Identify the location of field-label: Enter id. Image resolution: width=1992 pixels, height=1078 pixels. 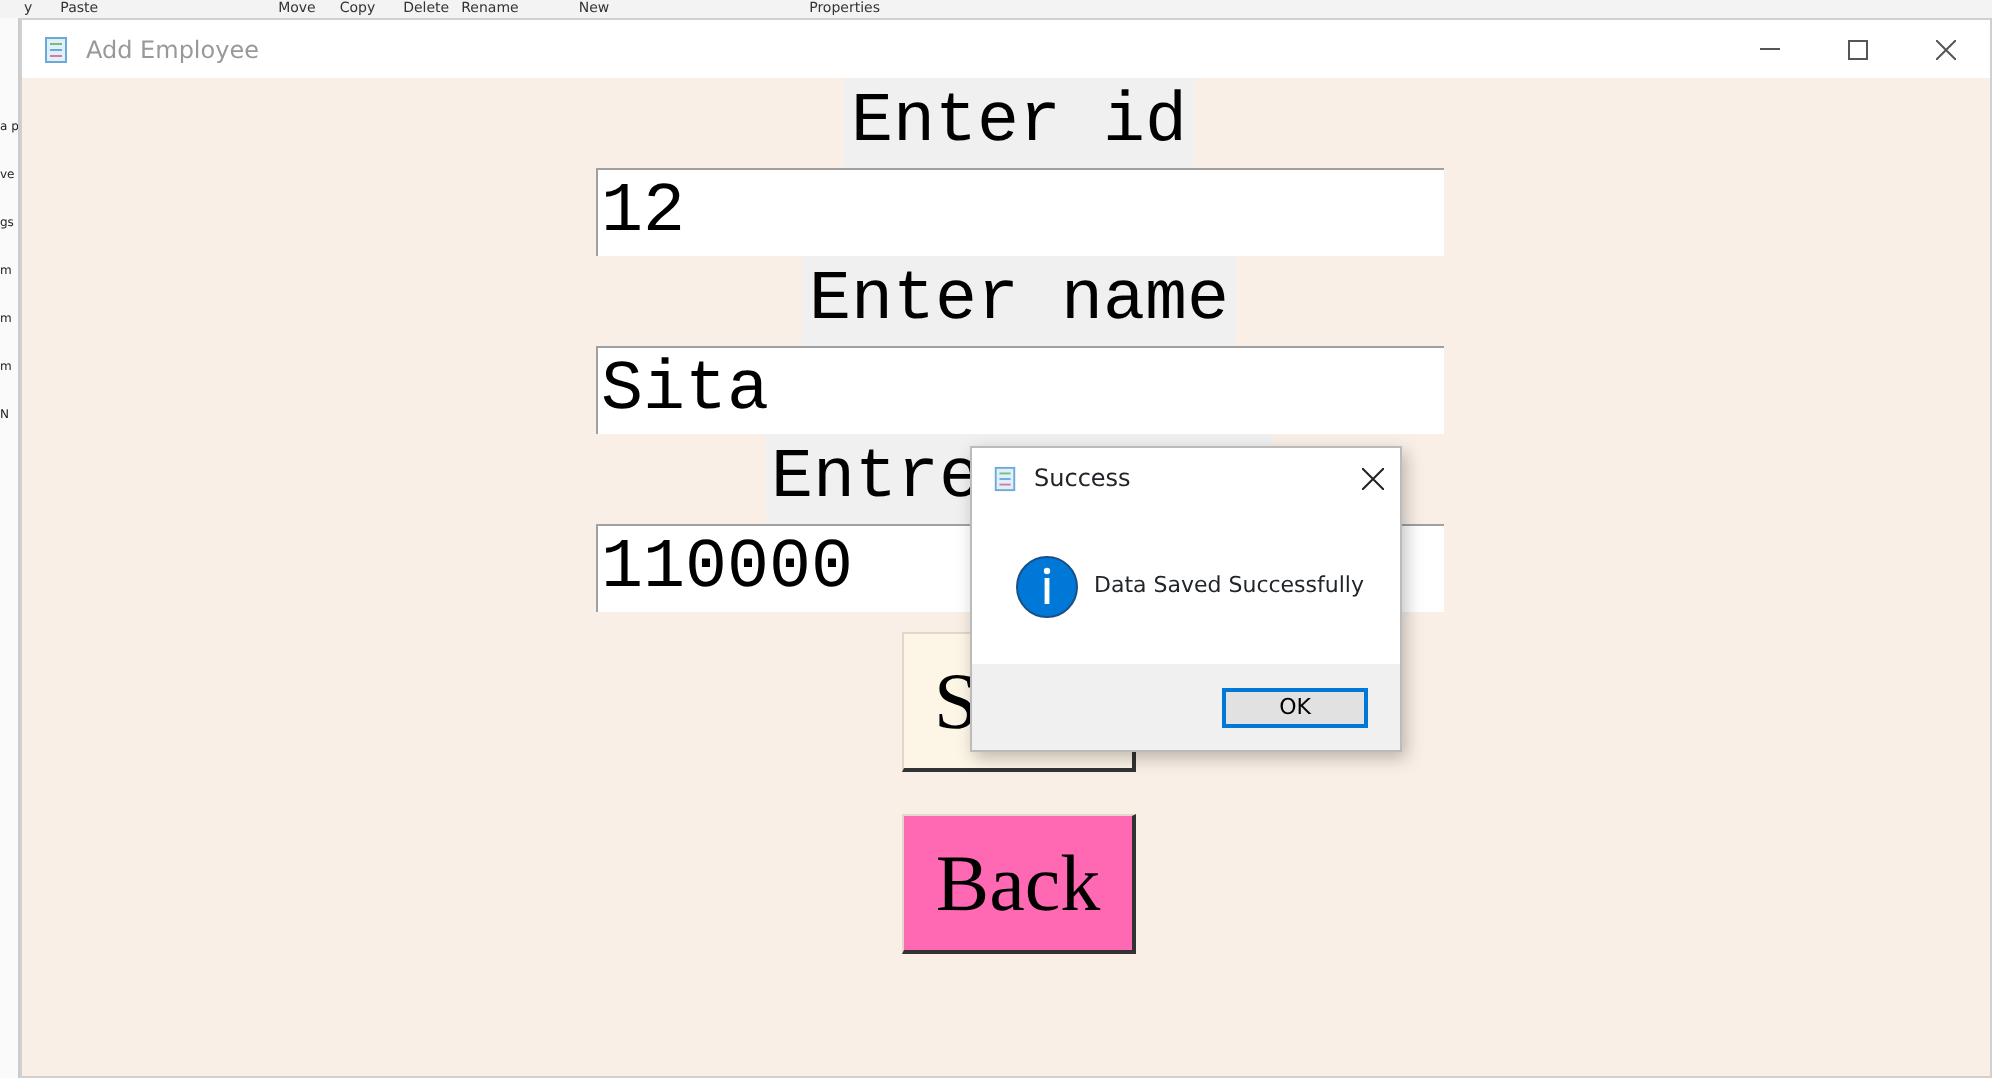
(1019, 123).